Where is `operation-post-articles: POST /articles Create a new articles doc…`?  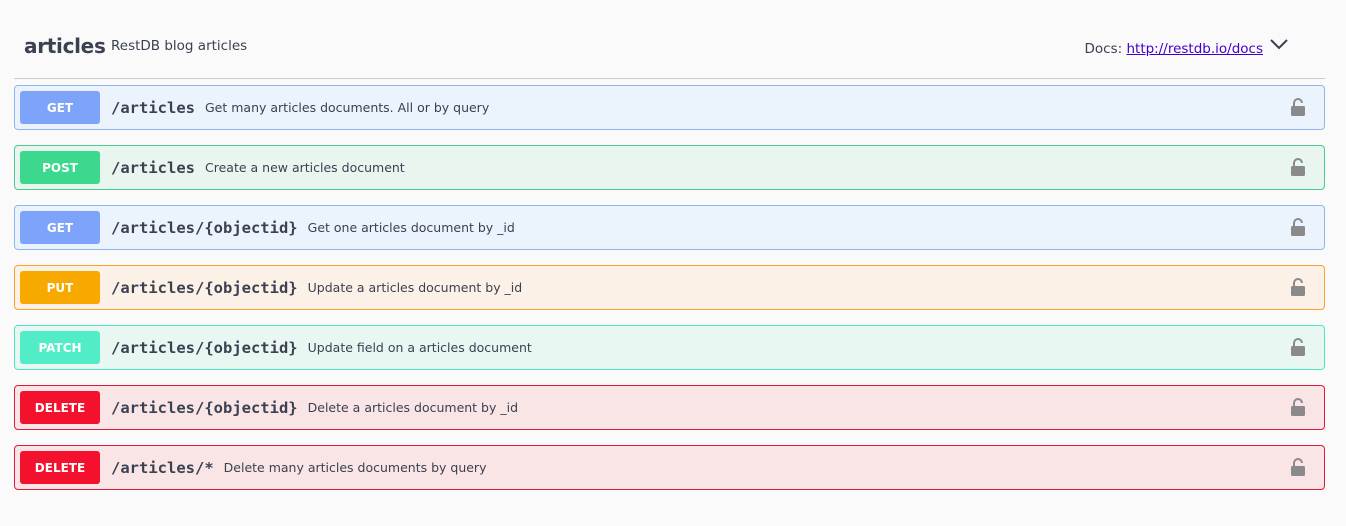
operation-post-articles: POST /articles Create a new articles doc… is located at coordinates (669, 167).